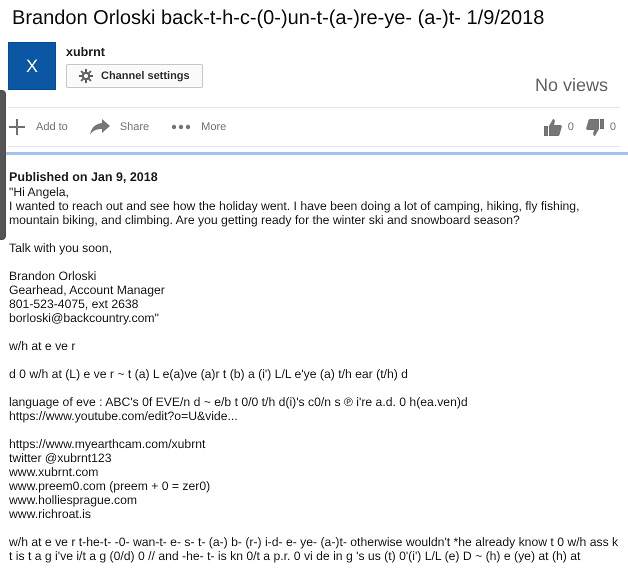 This screenshot has height=583, width=628. I want to click on publish-date: Published on Jan 9, 2018, so click(84, 177).